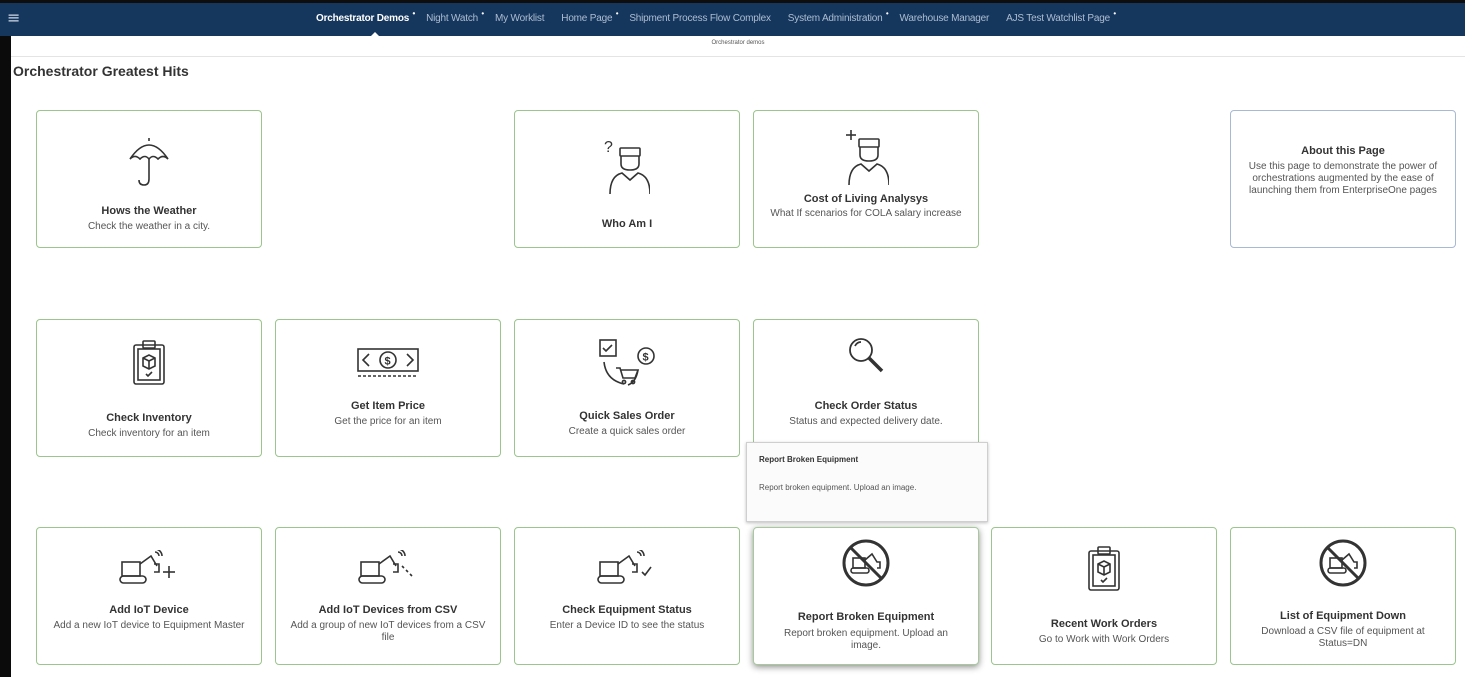  I want to click on tile-who-am-i: ? Who Am I, so click(627, 179).